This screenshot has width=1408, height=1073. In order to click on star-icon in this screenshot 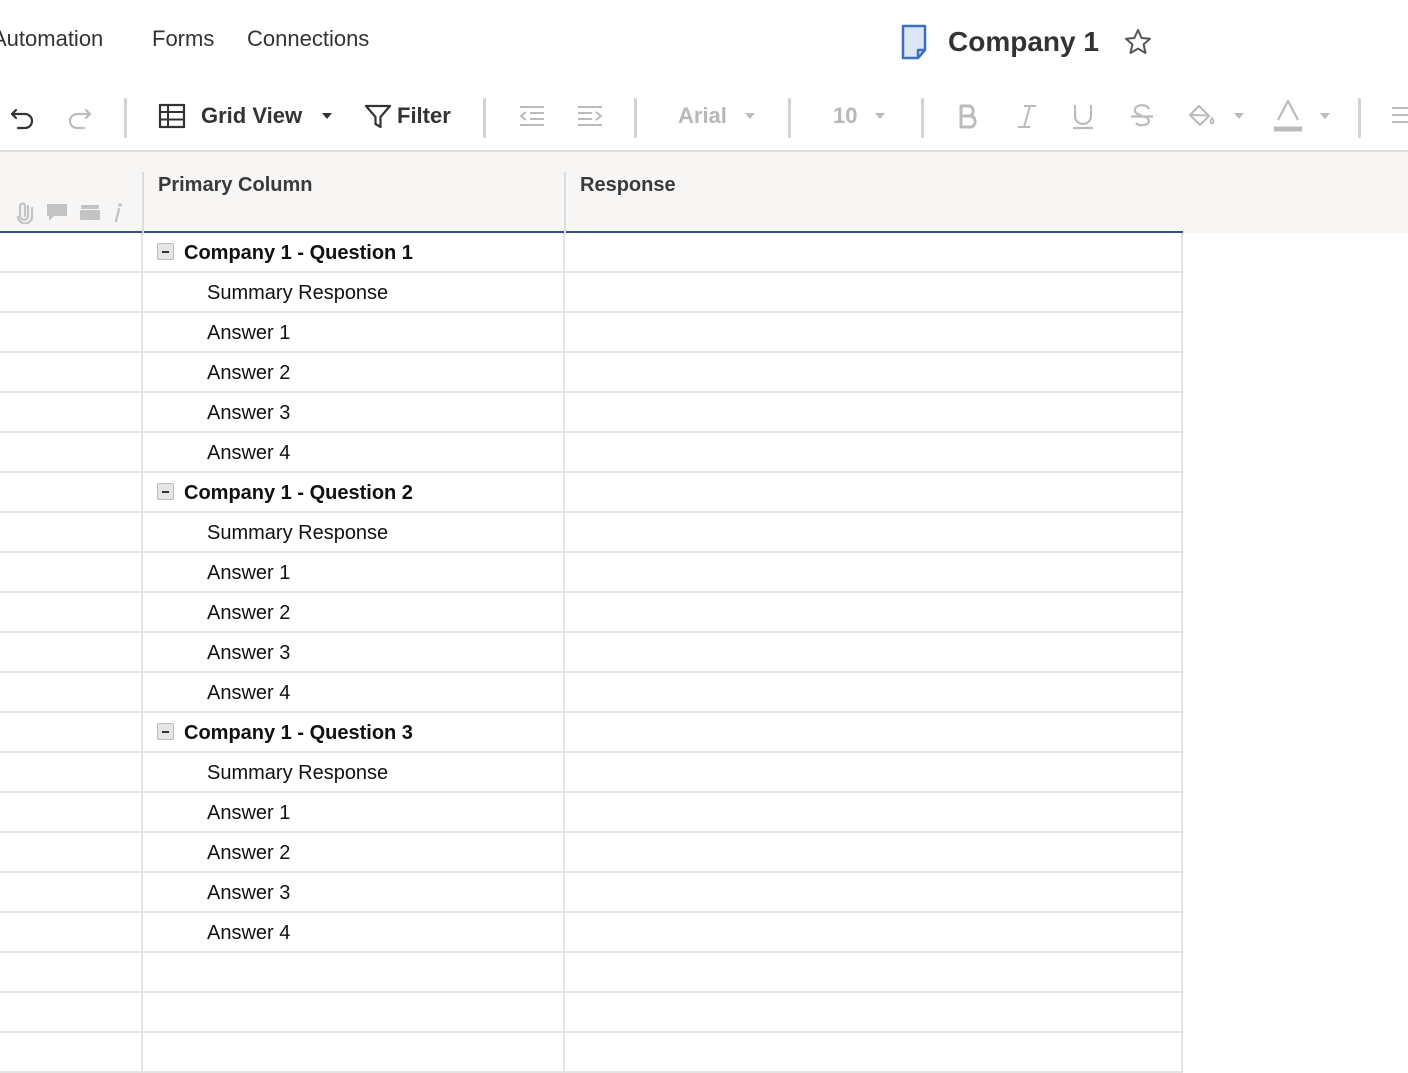, I will do `click(1138, 42)`.